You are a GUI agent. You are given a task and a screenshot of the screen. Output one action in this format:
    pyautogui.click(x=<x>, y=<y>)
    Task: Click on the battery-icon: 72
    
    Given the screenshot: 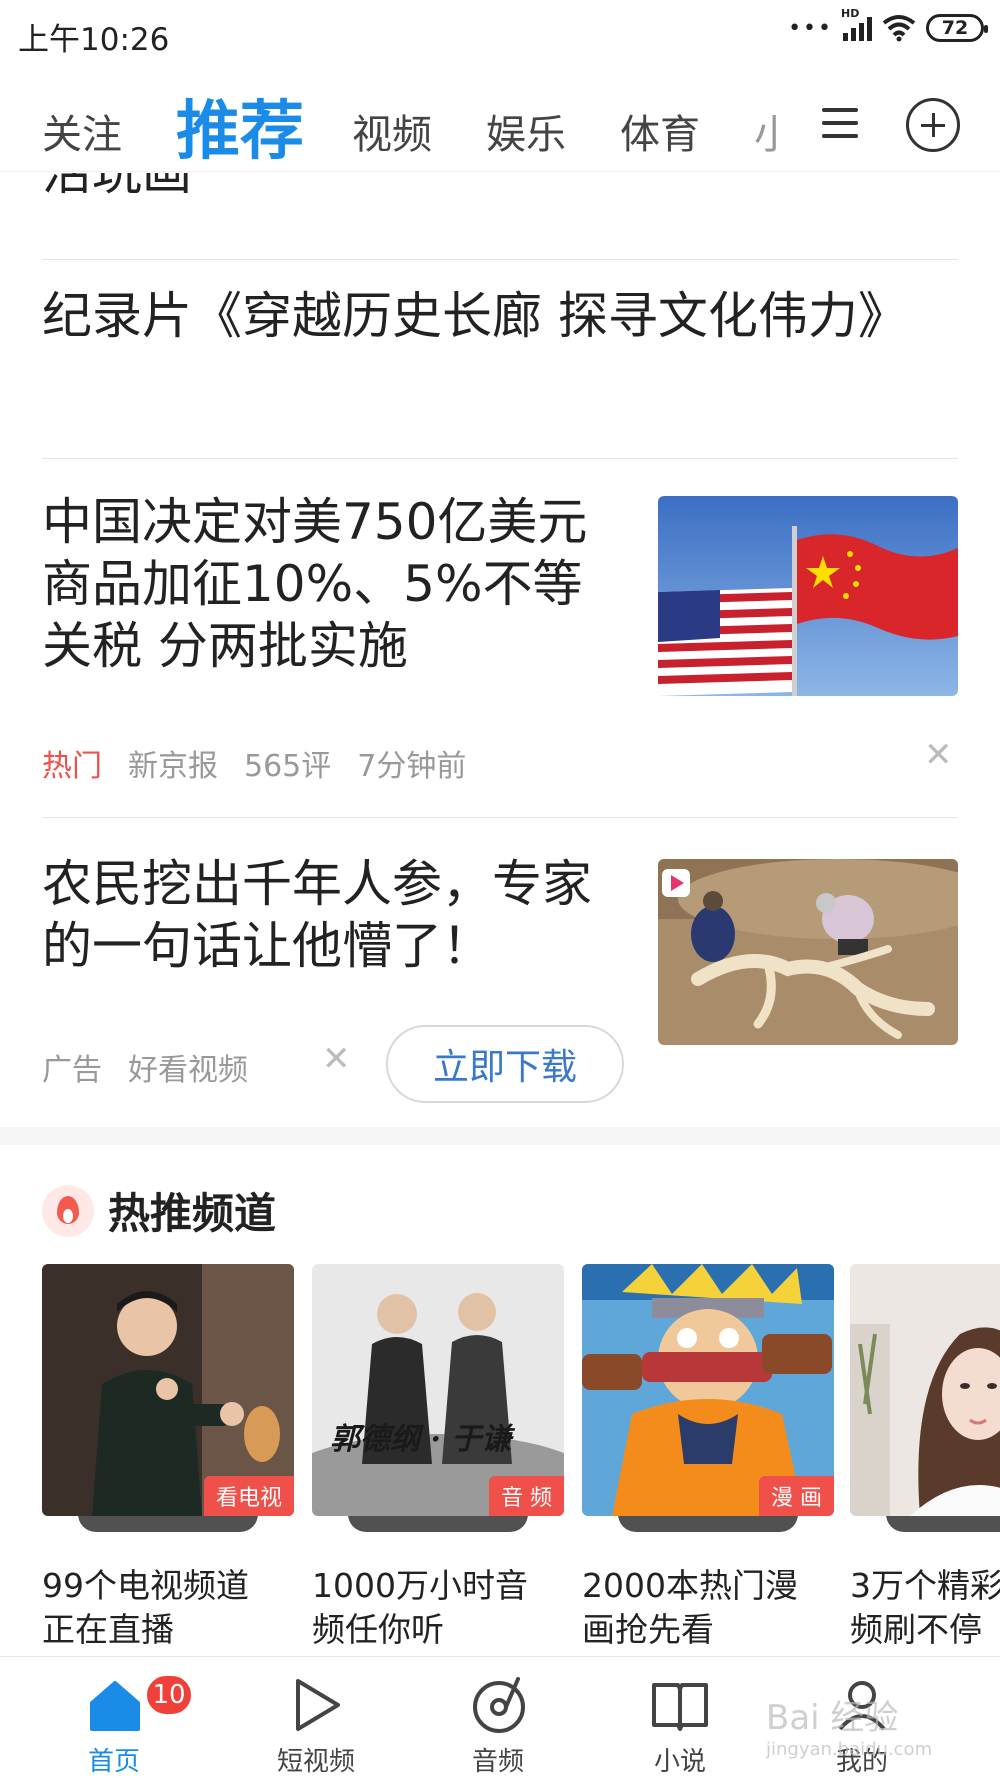 What is the action you would take?
    pyautogui.click(x=957, y=28)
    